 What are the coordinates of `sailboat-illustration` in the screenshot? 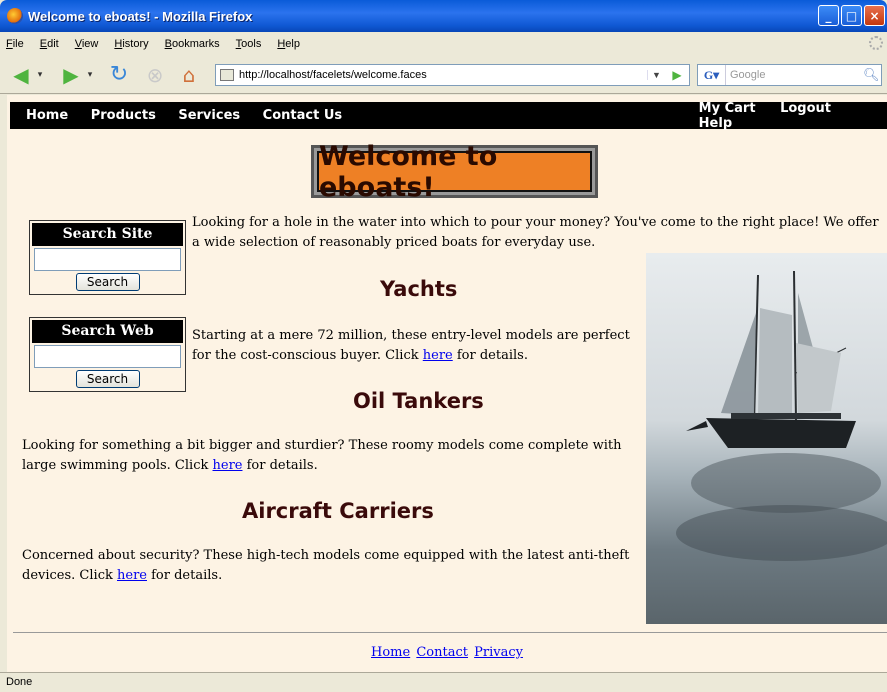 It's located at (781, 415).